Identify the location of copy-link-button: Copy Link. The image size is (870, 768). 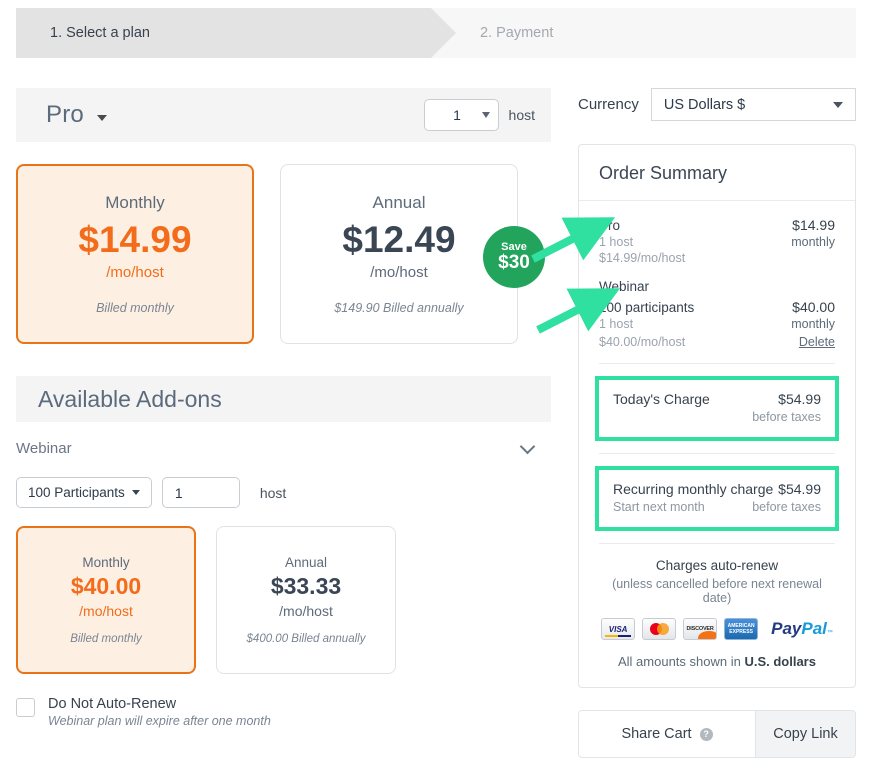
(805, 734).